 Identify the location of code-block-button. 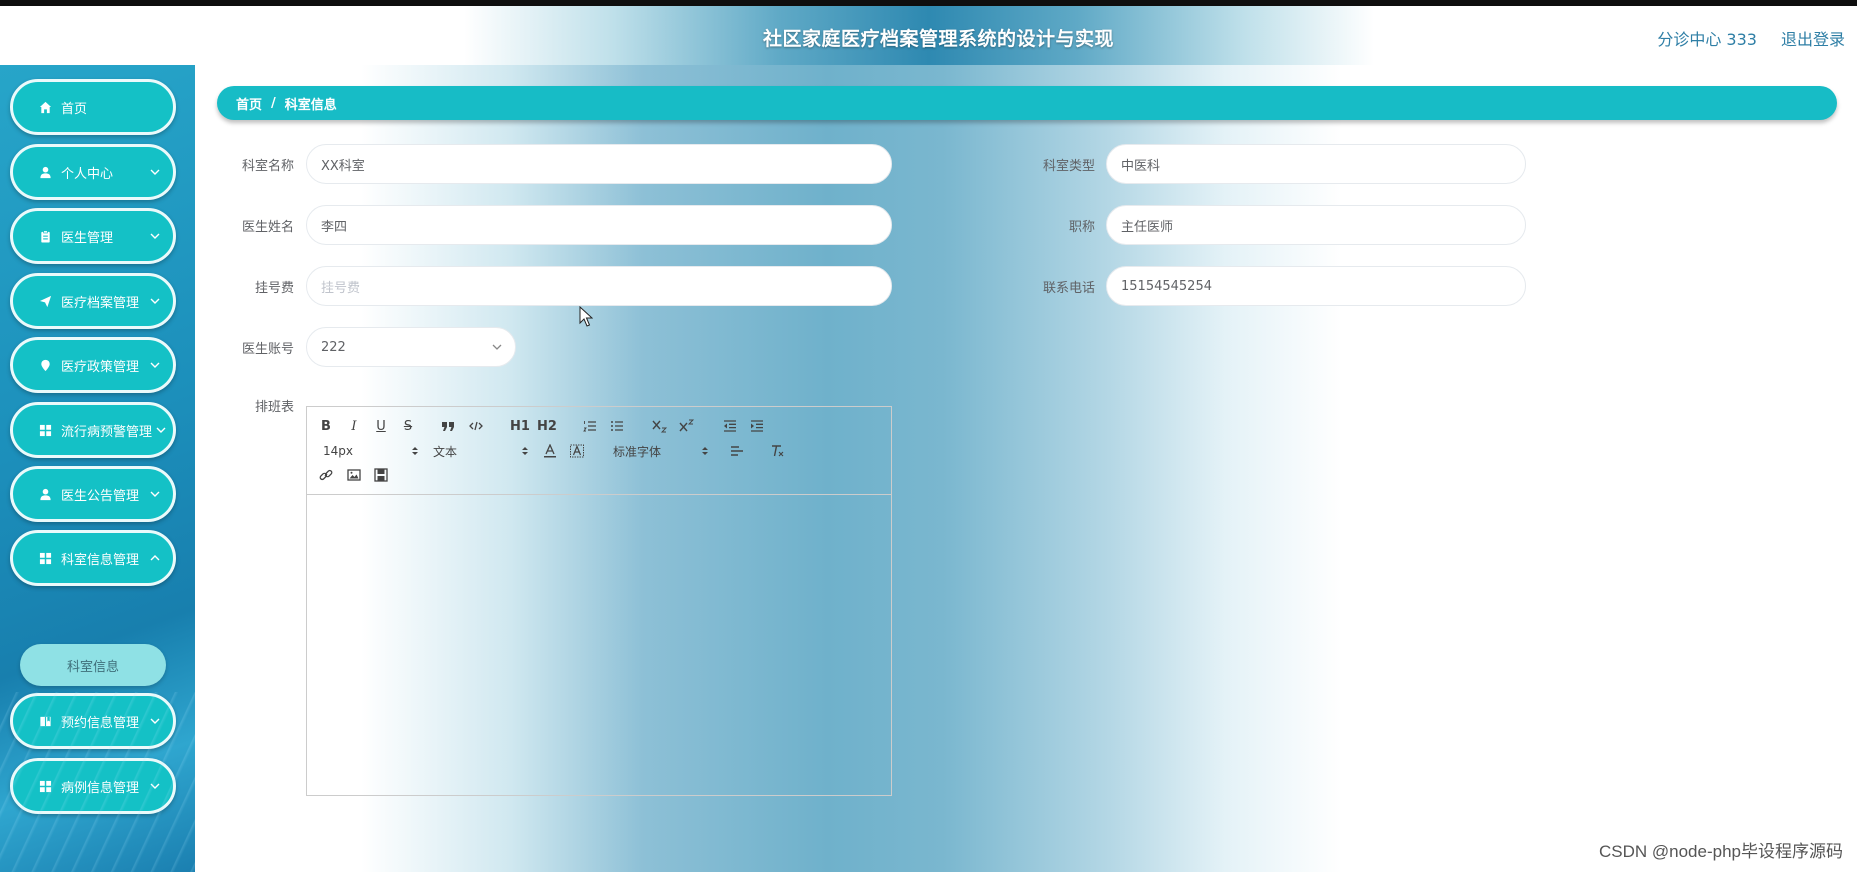
(476, 426).